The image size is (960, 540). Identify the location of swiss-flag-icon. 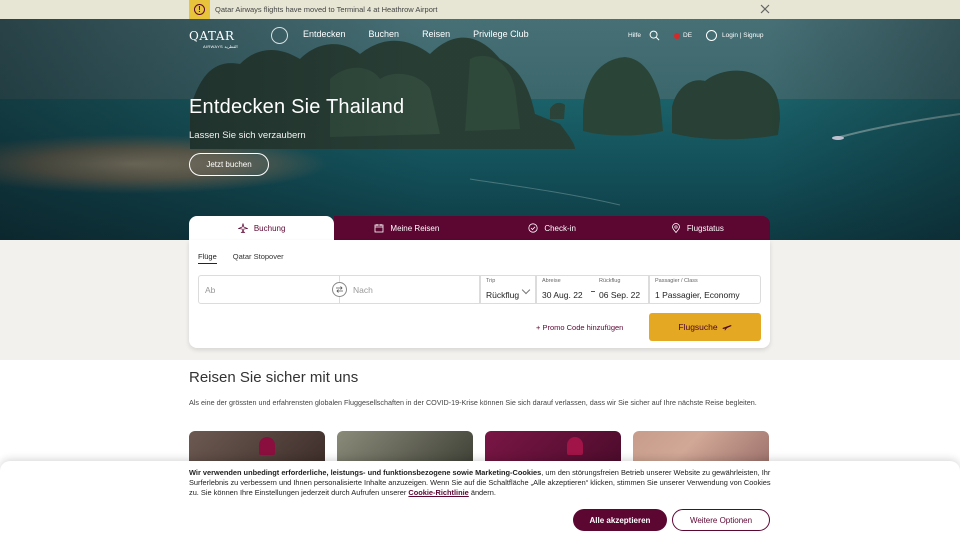
(677, 35).